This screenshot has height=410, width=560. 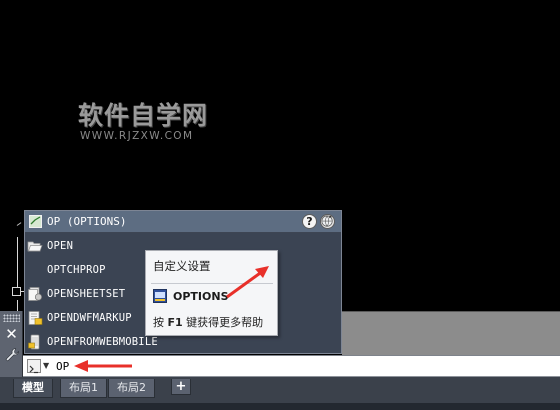 I want to click on terminal-icon, so click(x=33, y=369).